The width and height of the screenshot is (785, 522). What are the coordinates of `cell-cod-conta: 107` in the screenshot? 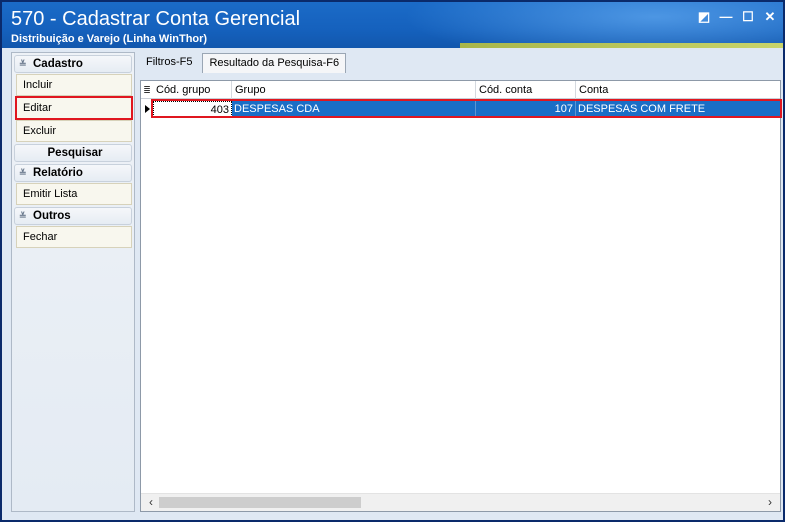 It's located at (526, 109).